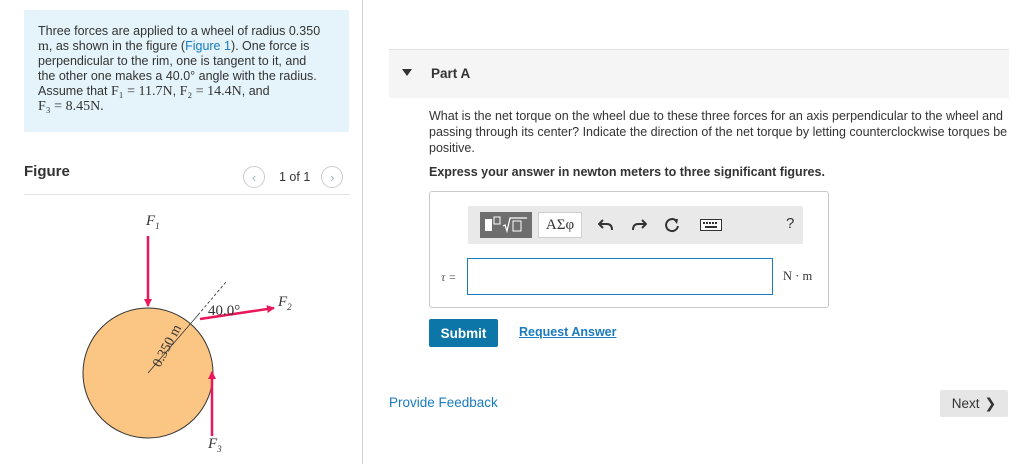 The height and width of the screenshot is (464, 1017). Describe the element at coordinates (699, 73) in the screenshot. I see `part-a-header: Part A` at that location.